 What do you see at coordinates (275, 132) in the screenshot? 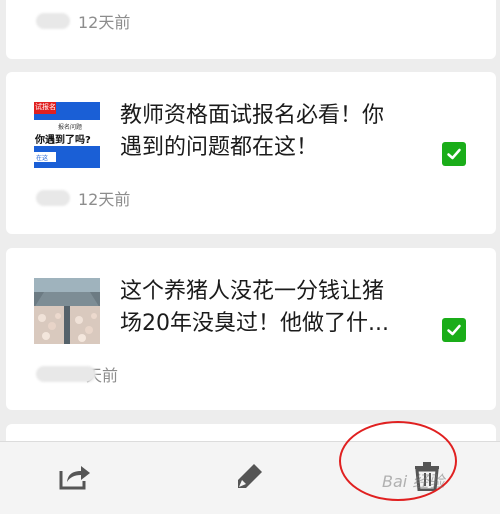
I see `article-title: 教师资格面试报名必看！你 遇到的问题都在这！` at bounding box center [275, 132].